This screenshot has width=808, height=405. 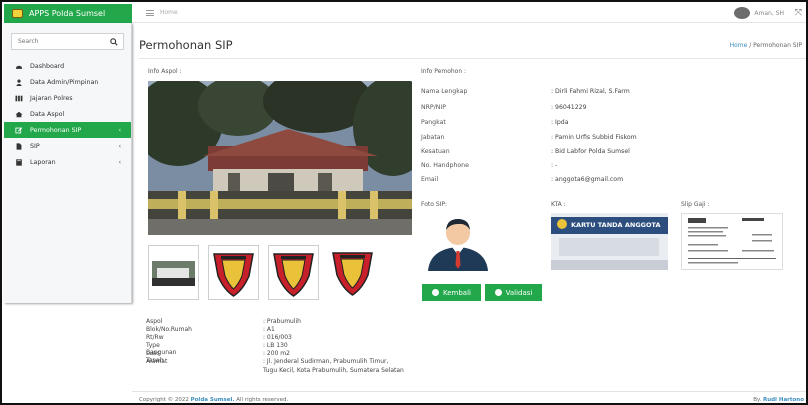 I want to click on info-row: Email: anggota6@gmail.com, so click(x=611, y=183).